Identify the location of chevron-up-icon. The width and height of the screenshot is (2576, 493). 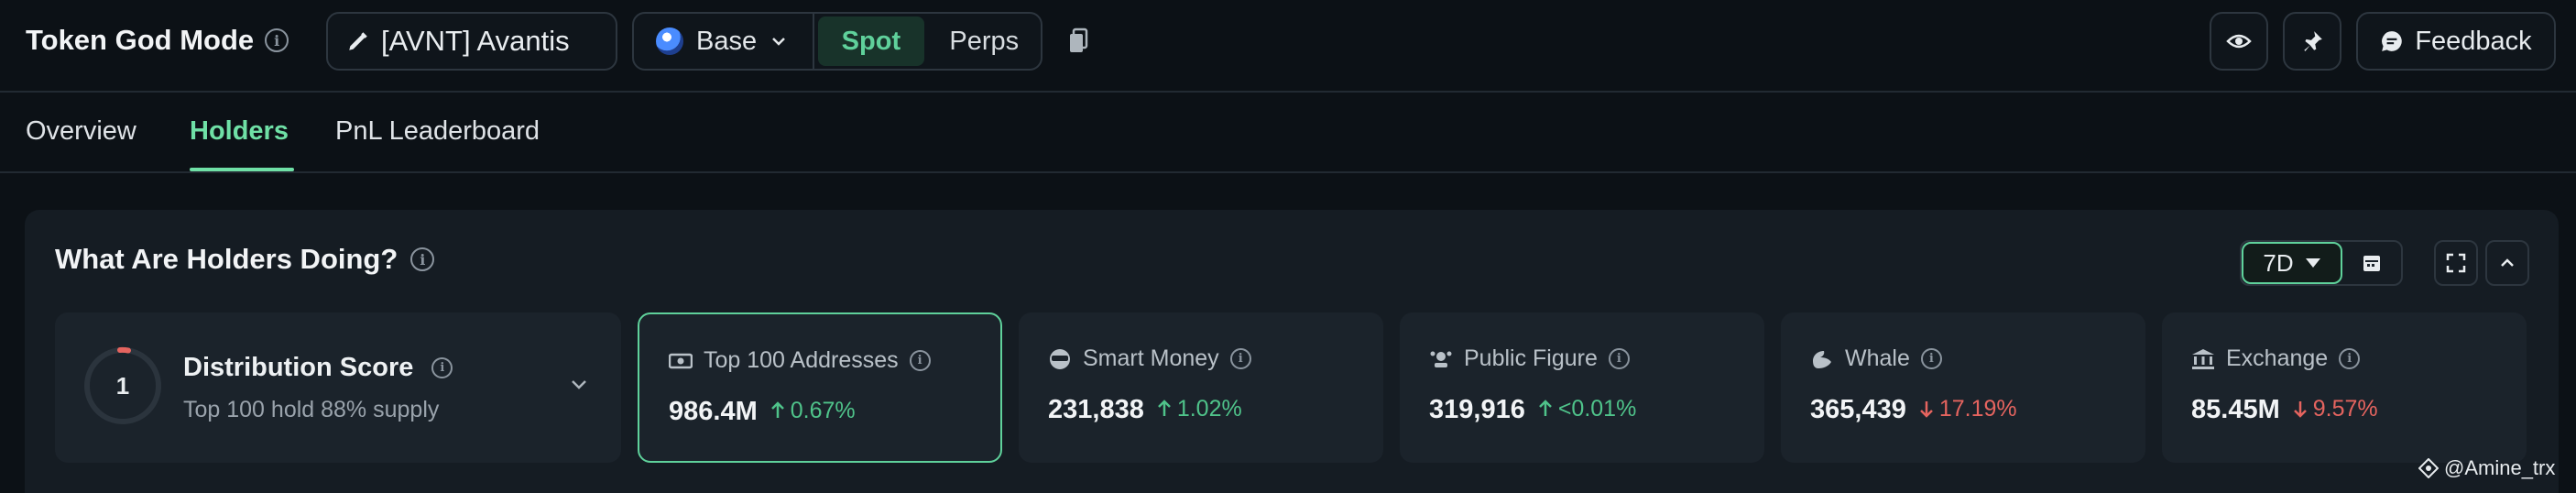
(2508, 262).